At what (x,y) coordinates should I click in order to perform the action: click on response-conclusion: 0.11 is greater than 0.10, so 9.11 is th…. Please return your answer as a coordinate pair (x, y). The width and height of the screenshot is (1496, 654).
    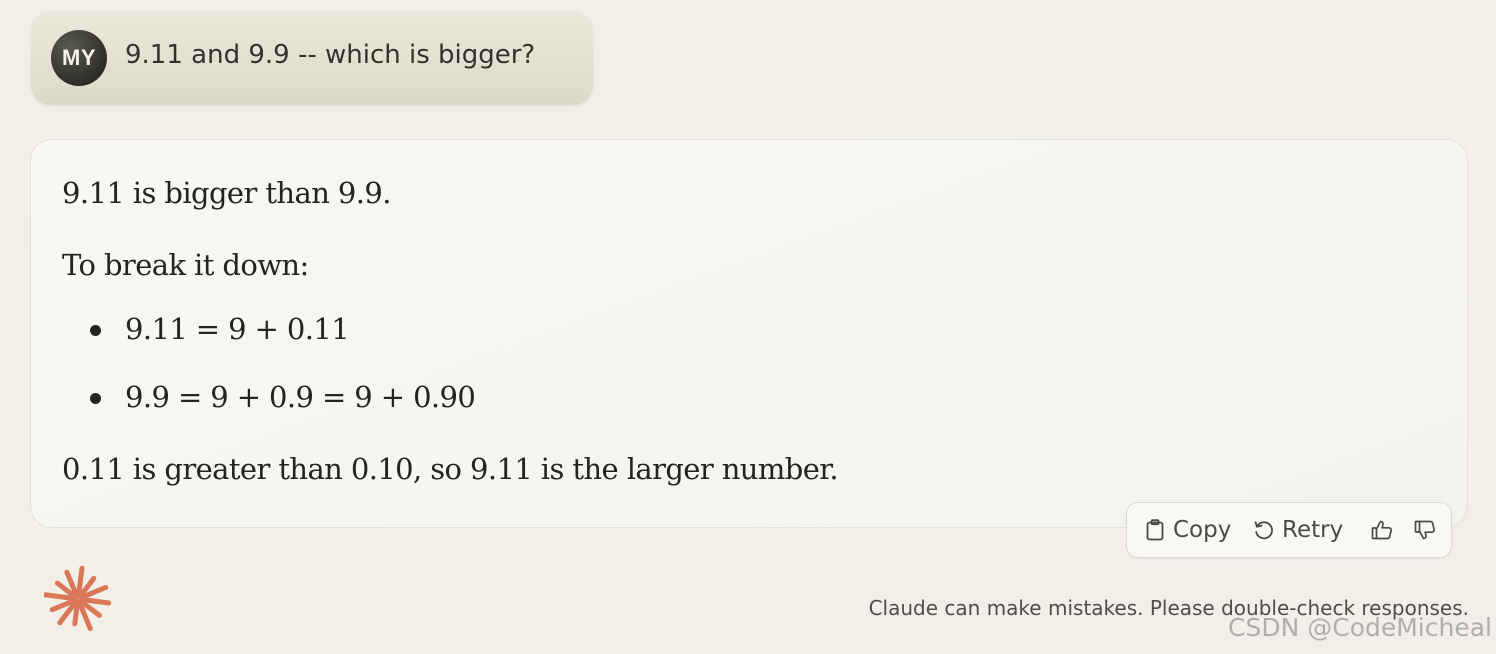
    Looking at the image, I should click on (450, 469).